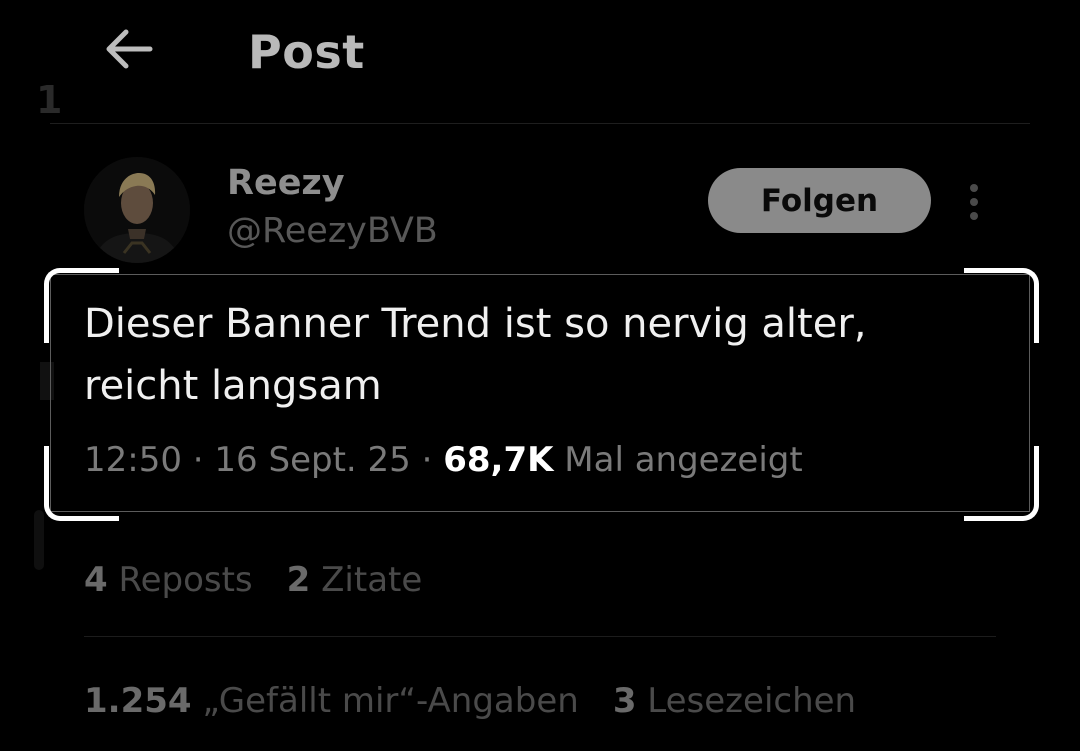  Describe the element at coordinates (974, 202) in the screenshot. I see `more-vertical-icon` at that location.